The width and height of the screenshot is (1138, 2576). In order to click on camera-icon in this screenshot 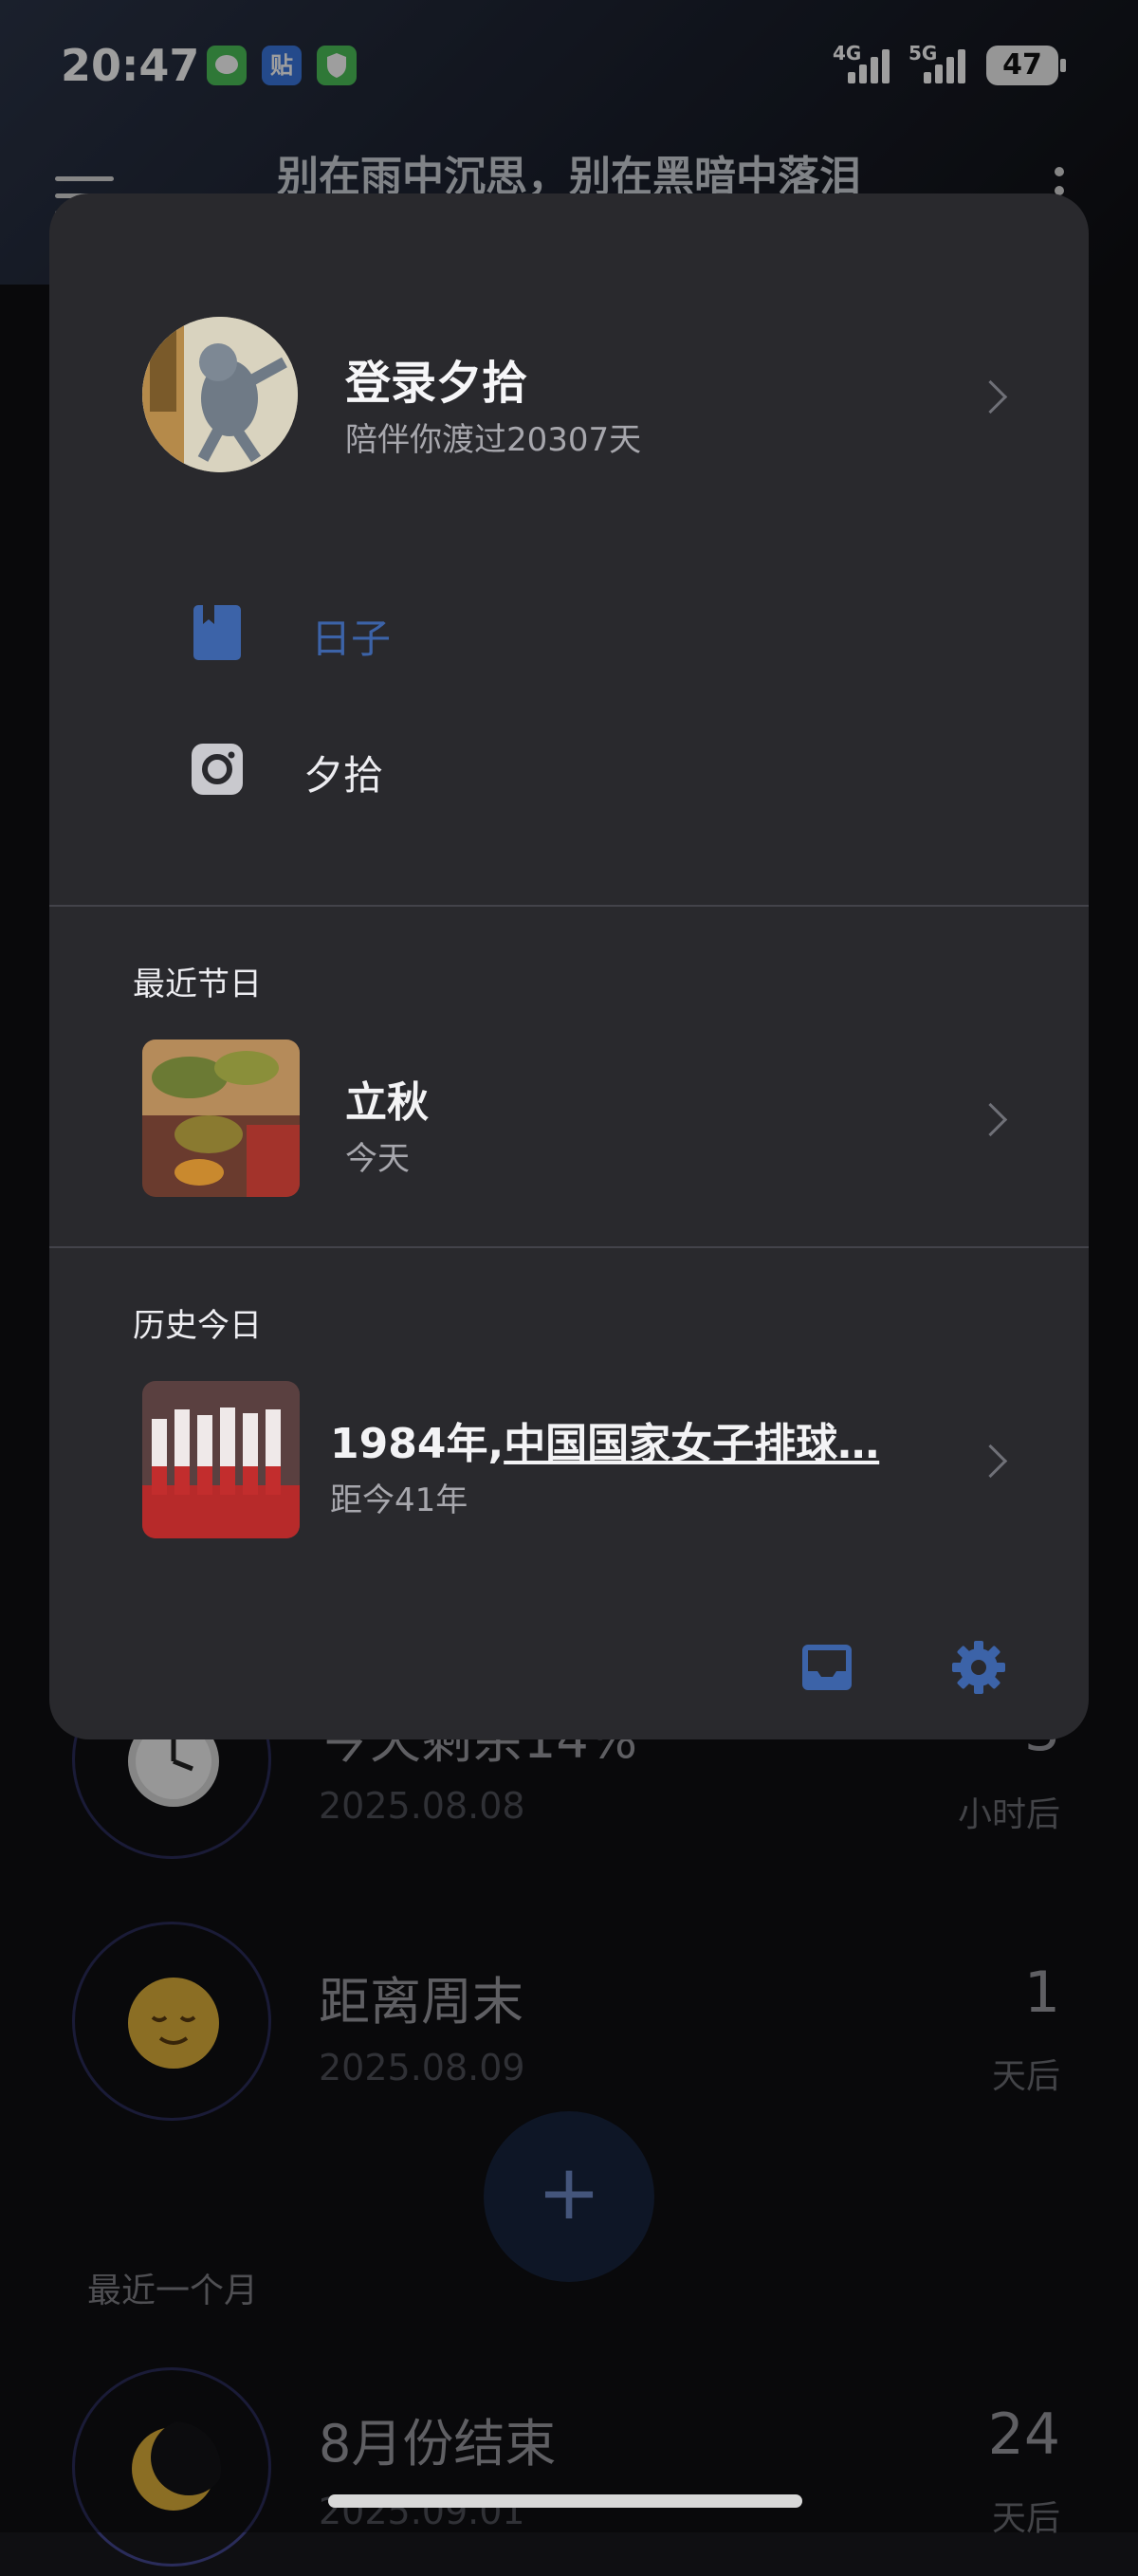, I will do `click(217, 769)`.